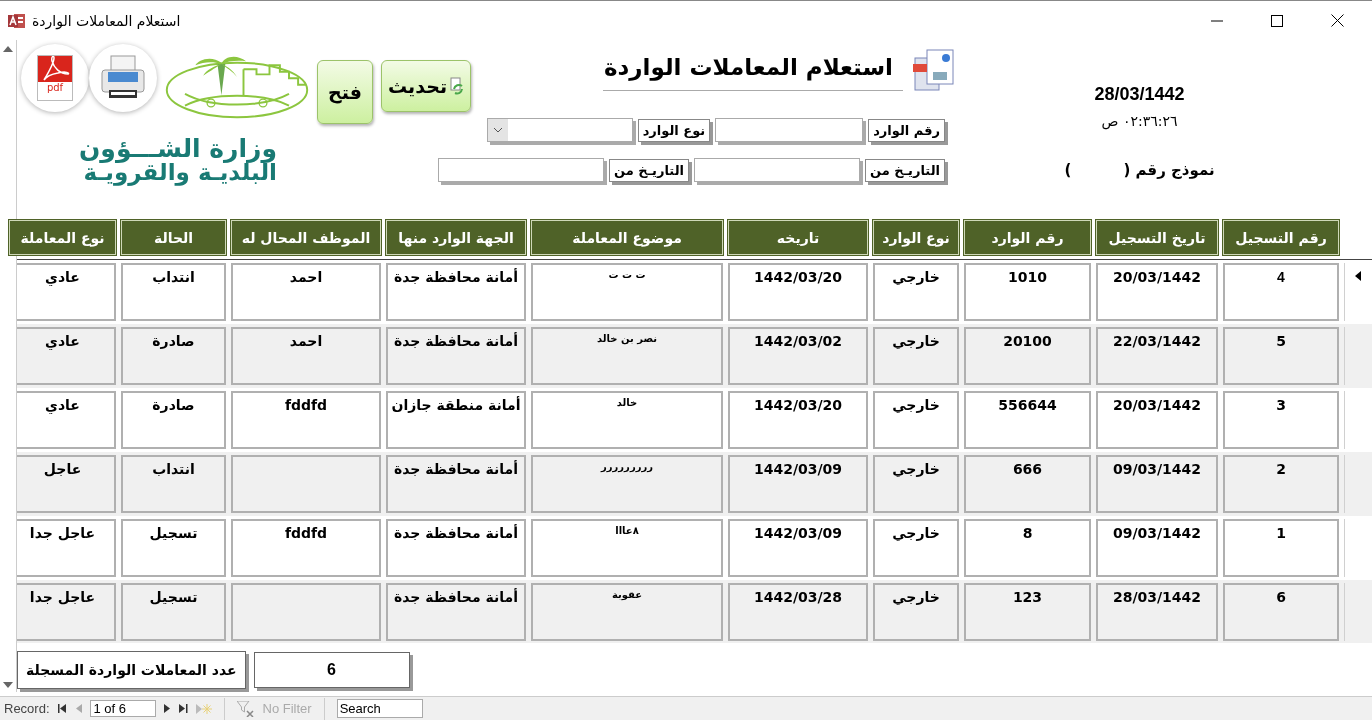 The height and width of the screenshot is (720, 1372). What do you see at coordinates (8, 685) in the screenshot?
I see `scroll-down-icon` at bounding box center [8, 685].